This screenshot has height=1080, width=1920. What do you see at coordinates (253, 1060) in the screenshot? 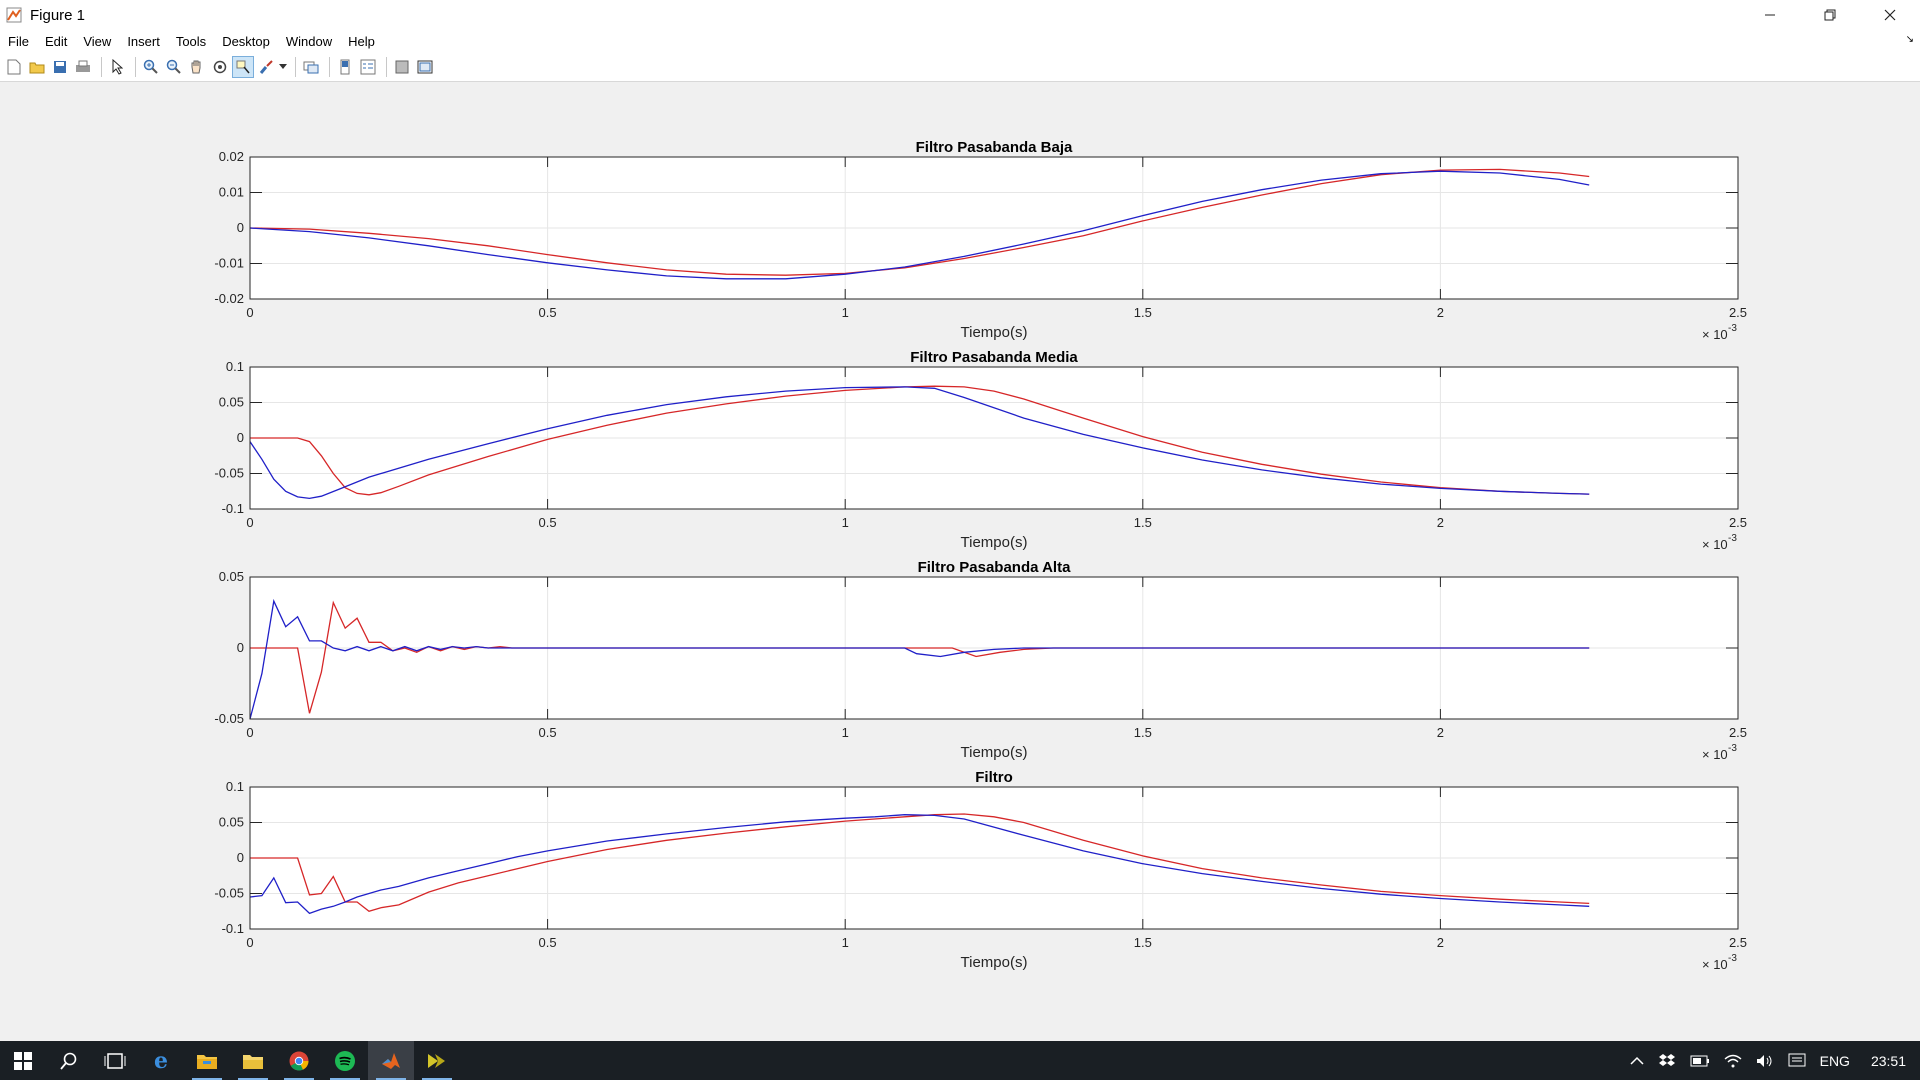
I see `folder-icon` at bounding box center [253, 1060].